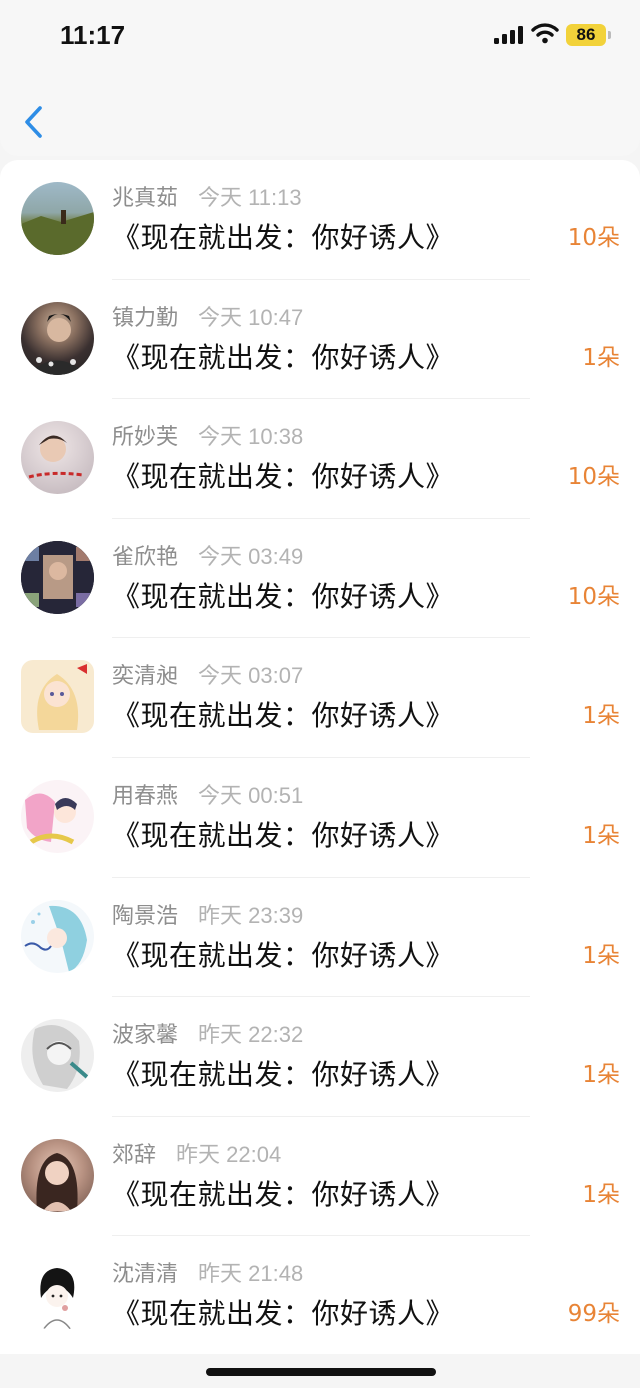  What do you see at coordinates (251, 795) in the screenshot?
I see `message-time: 今天 00:51` at bounding box center [251, 795].